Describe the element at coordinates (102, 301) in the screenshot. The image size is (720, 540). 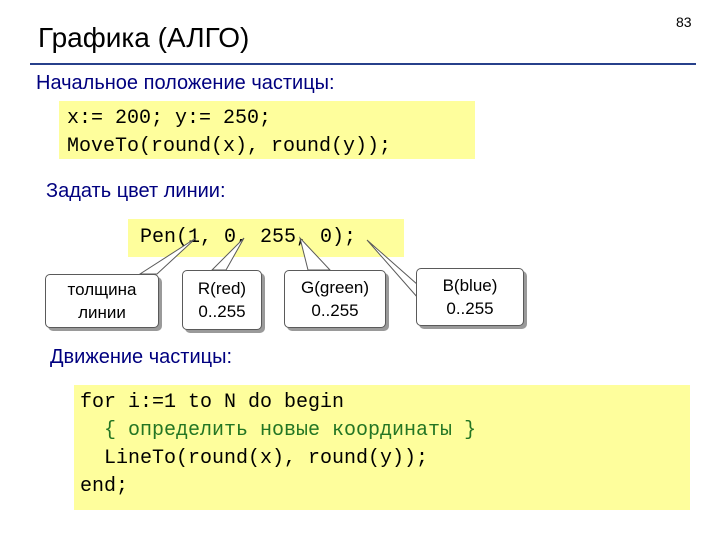
I see `callout-line-width: толщина линии` at that location.